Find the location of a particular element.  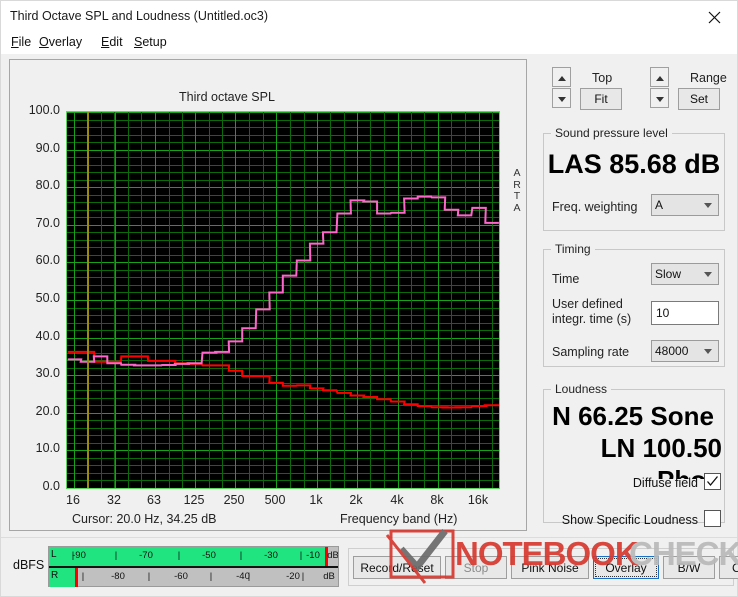

loudness-readout: N 66.25 Sone LN 100.50 Phon is located at coordinates (634, 440).